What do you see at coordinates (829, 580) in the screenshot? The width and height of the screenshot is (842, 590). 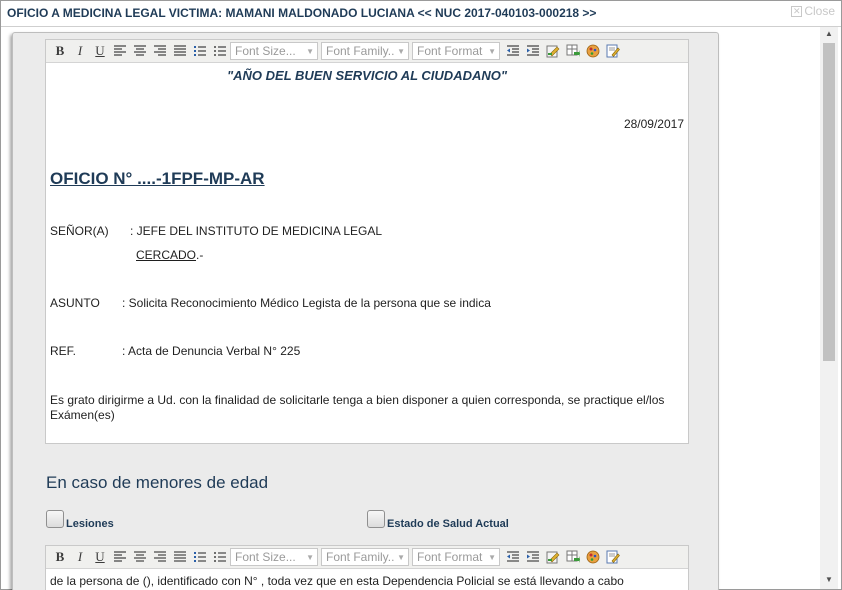 I see `scroll-down-icon: ▼` at bounding box center [829, 580].